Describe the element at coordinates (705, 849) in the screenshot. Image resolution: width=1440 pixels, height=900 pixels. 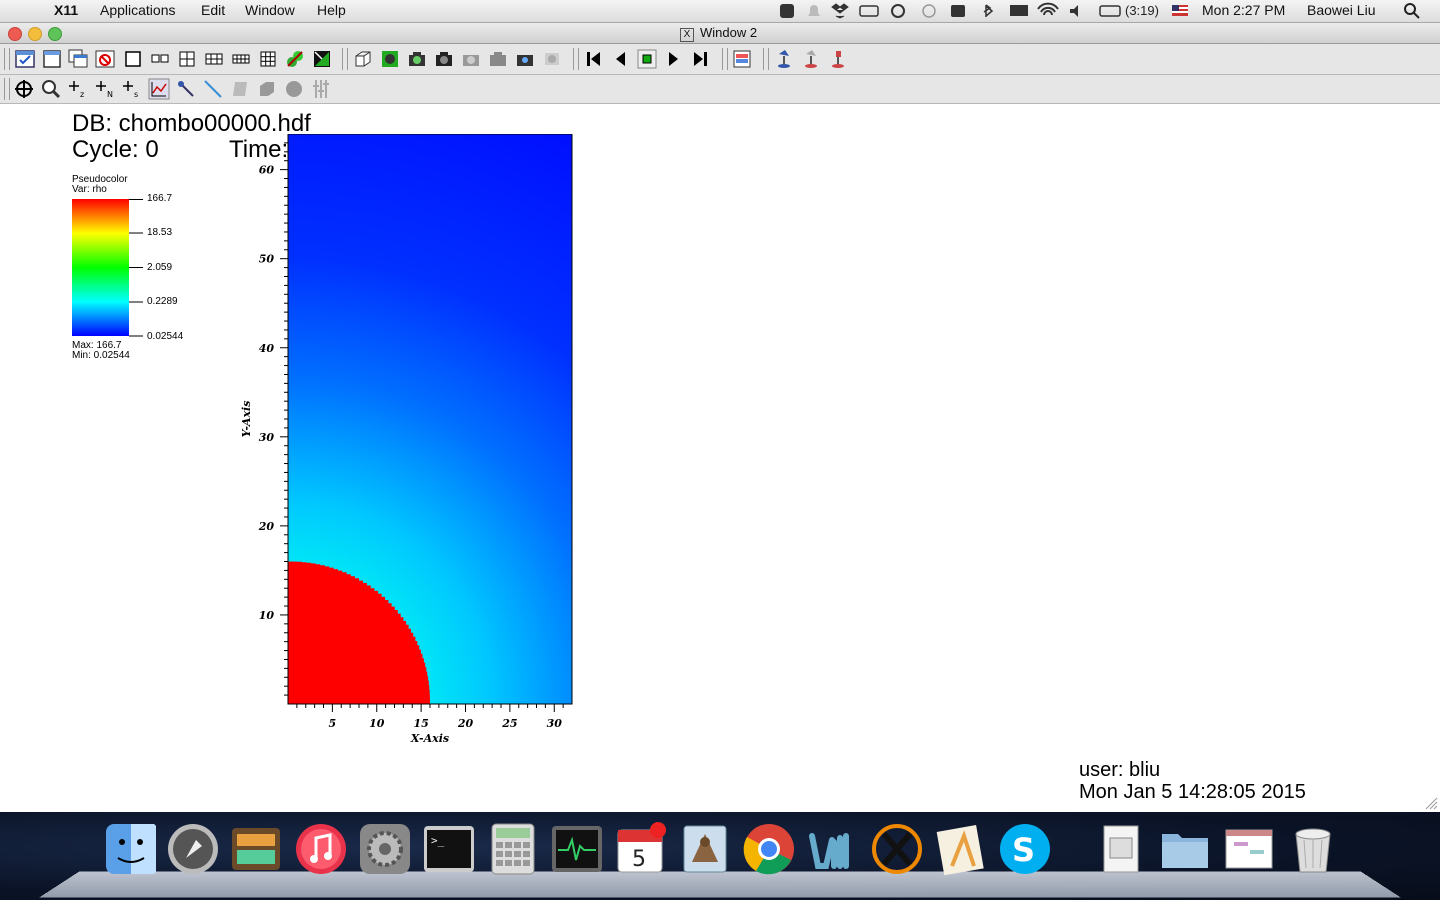
I see `mail-icon` at that location.